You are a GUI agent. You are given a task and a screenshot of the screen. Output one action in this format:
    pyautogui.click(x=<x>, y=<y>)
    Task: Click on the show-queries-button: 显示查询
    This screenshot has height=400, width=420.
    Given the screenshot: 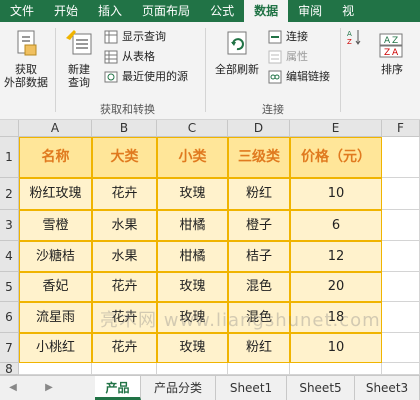 What is the action you would take?
    pyautogui.click(x=135, y=37)
    